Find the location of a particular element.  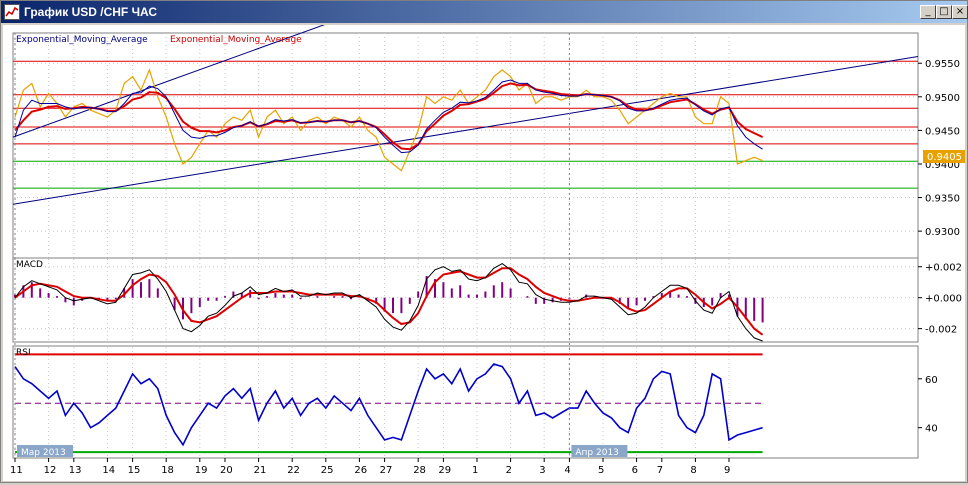

price-ytick-label-4: 0.9350 is located at coordinates (942, 199).